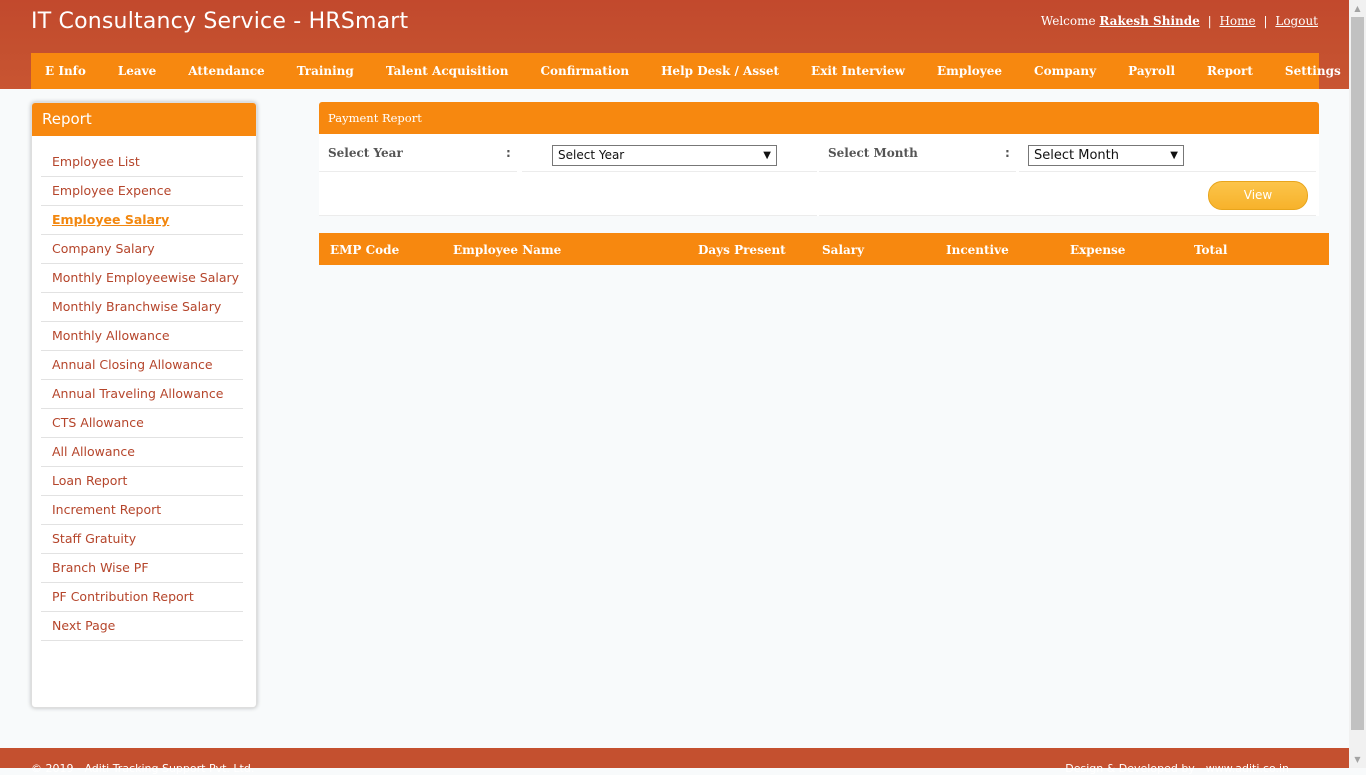 The height and width of the screenshot is (775, 1366). Describe the element at coordinates (508, 153) in the screenshot. I see `year-colon: :` at that location.